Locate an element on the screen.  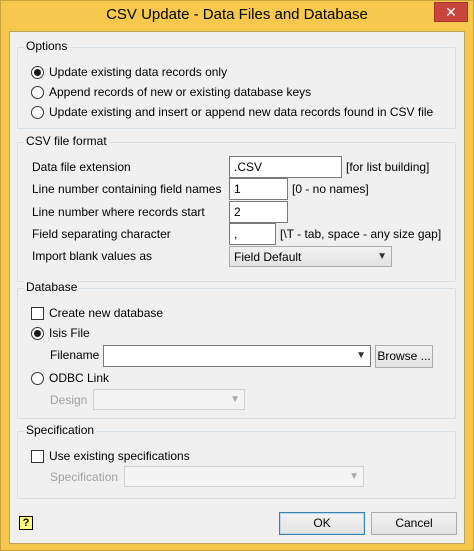
options-legend: Options is located at coordinates (47, 46).